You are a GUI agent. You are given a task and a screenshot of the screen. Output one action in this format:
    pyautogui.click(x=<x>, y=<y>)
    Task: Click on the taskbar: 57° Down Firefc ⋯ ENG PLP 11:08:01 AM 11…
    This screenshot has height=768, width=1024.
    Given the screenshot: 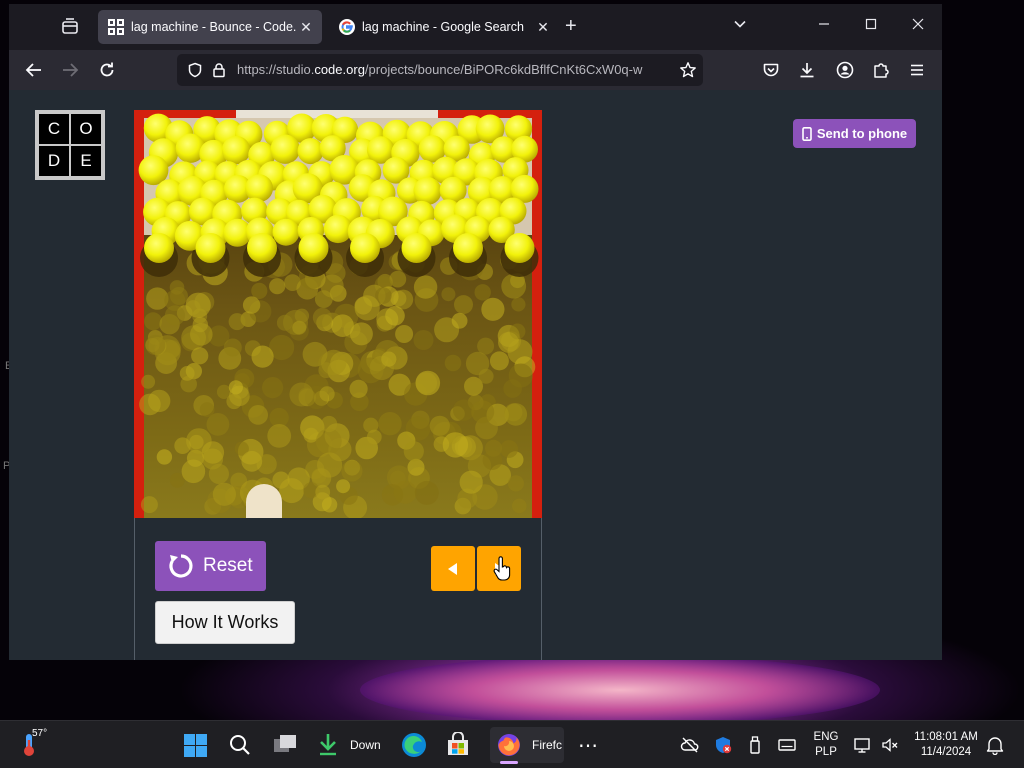 What is the action you would take?
    pyautogui.click(x=512, y=744)
    